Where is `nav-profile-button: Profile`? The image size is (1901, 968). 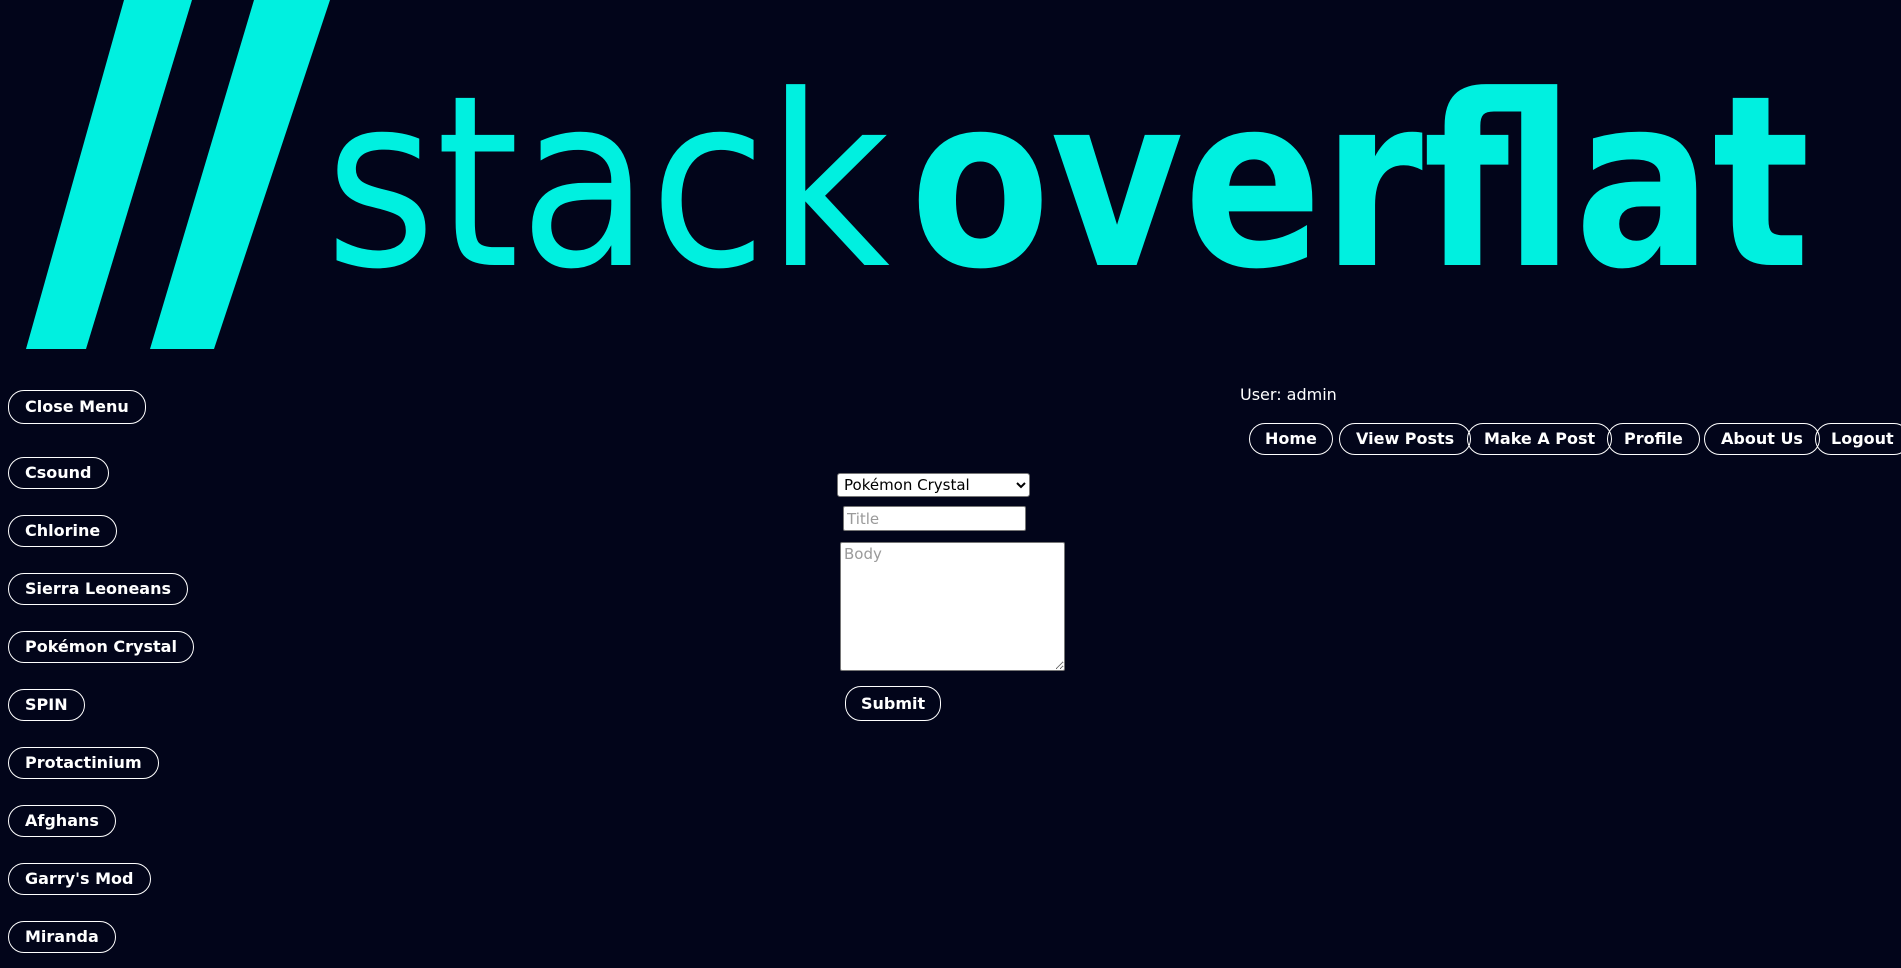 nav-profile-button: Profile is located at coordinates (1653, 439).